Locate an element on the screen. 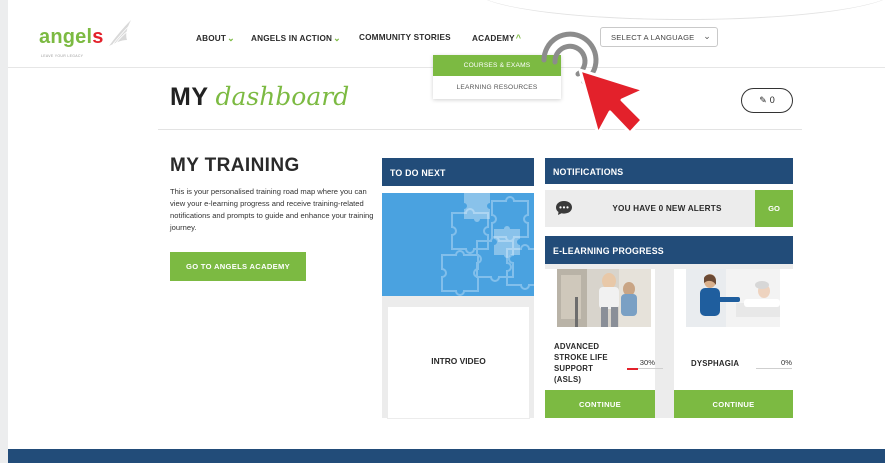  feather-icon: ✎ is located at coordinates (763, 100).